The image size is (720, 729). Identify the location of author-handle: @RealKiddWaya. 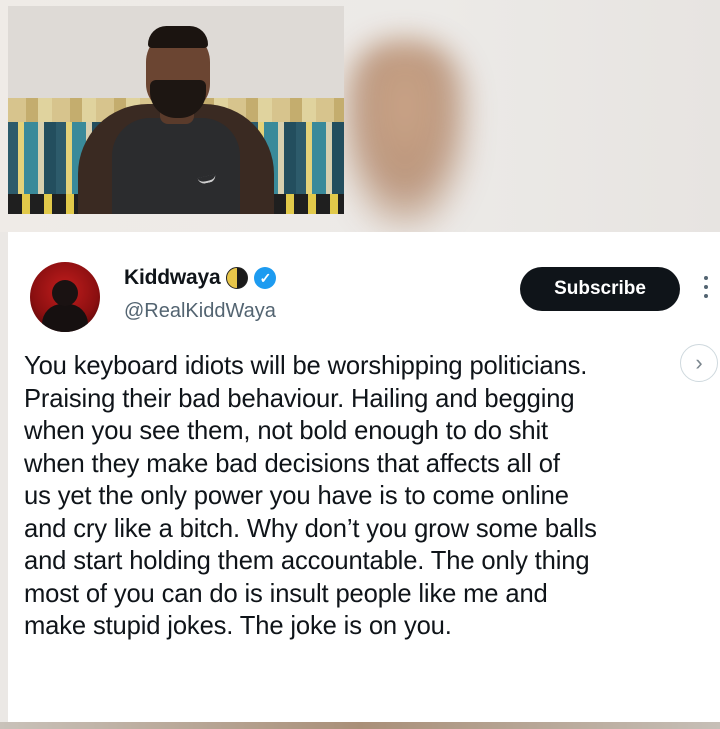
(200, 311).